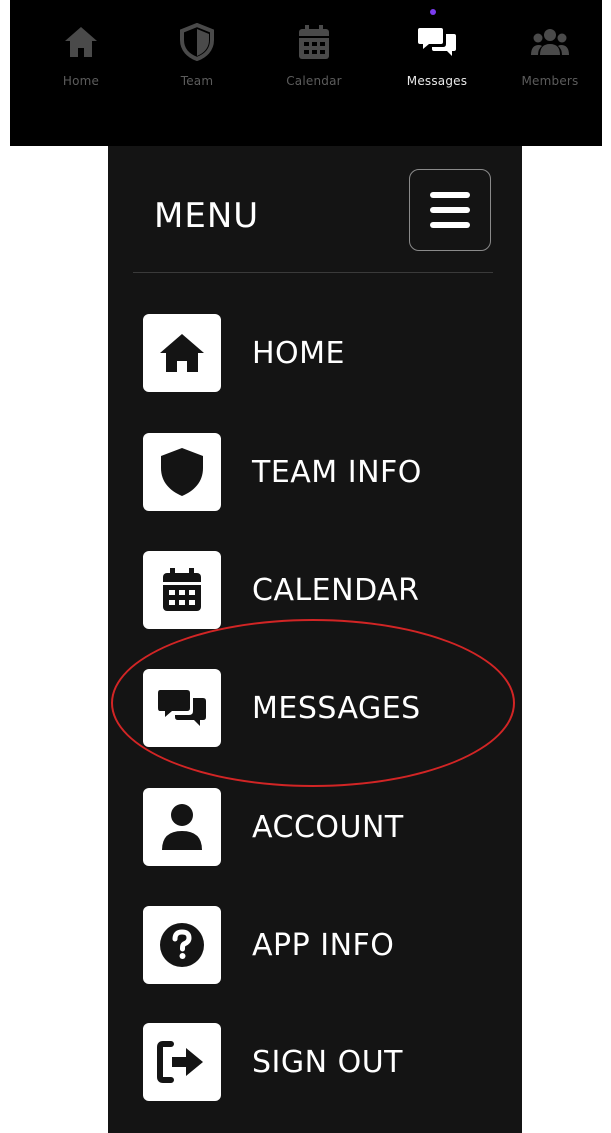 This screenshot has width=611, height=1133. Describe the element at coordinates (182, 1062) in the screenshot. I see `sign-out-icon` at that location.